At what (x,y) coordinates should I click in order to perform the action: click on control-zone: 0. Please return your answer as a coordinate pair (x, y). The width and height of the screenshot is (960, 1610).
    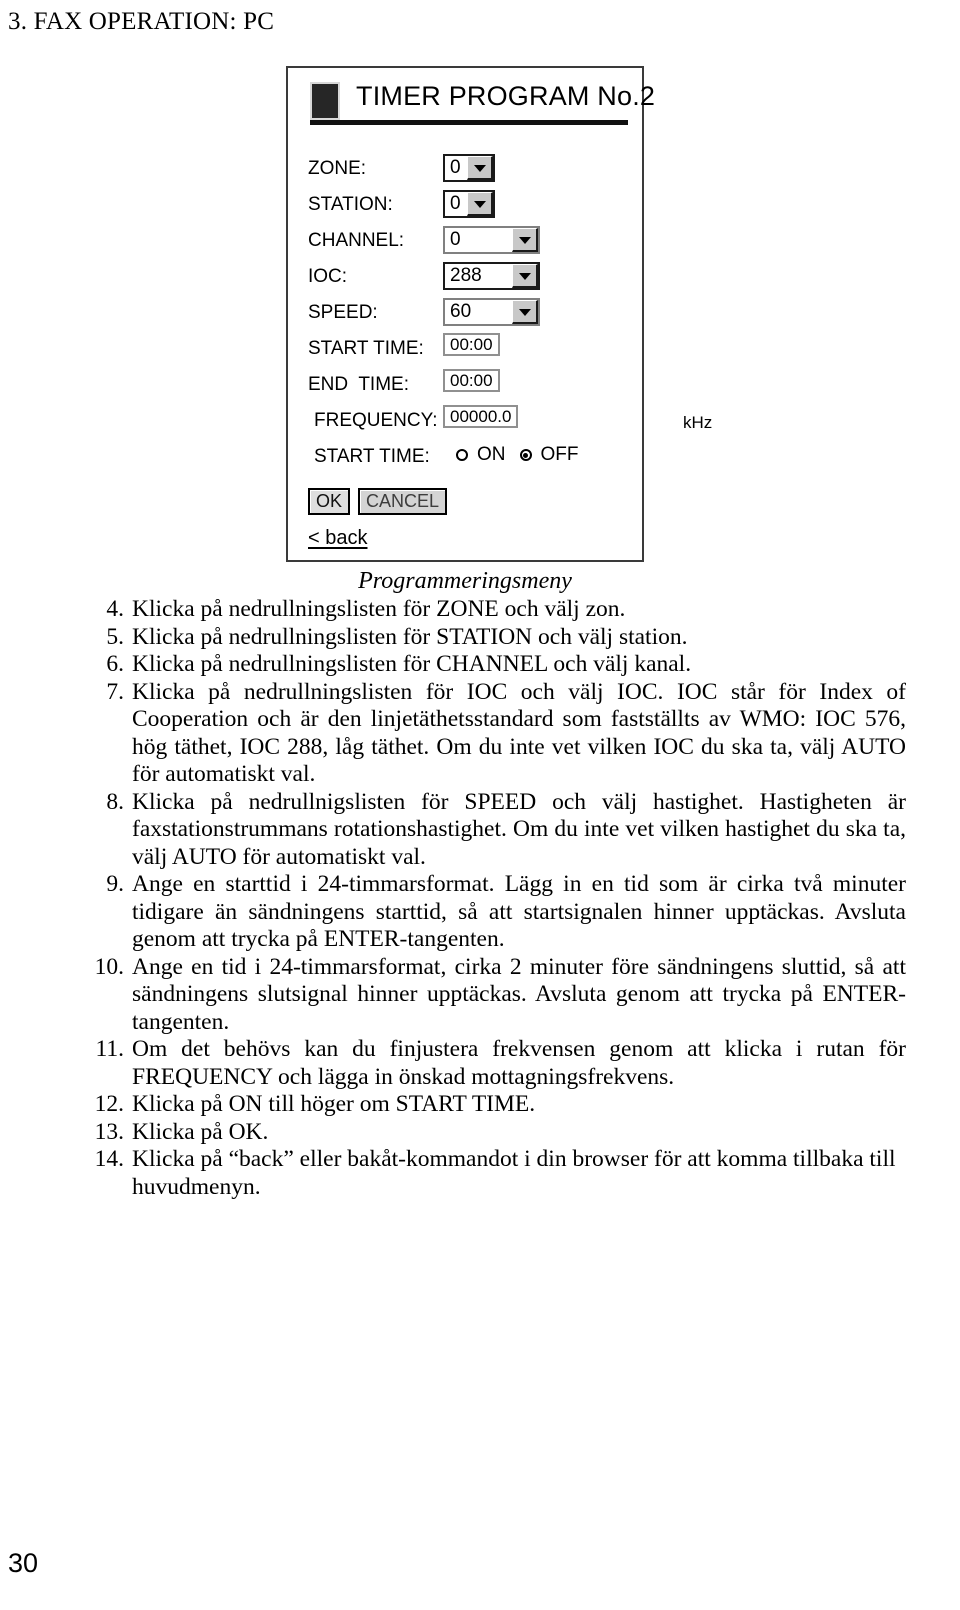
    Looking at the image, I should click on (469, 168).